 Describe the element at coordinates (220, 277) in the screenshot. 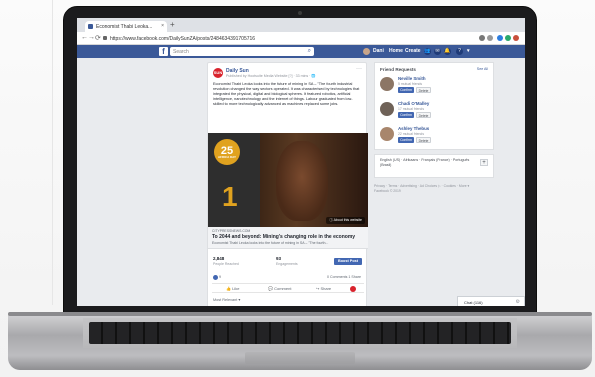

I see `reactions-count: 9` at that location.